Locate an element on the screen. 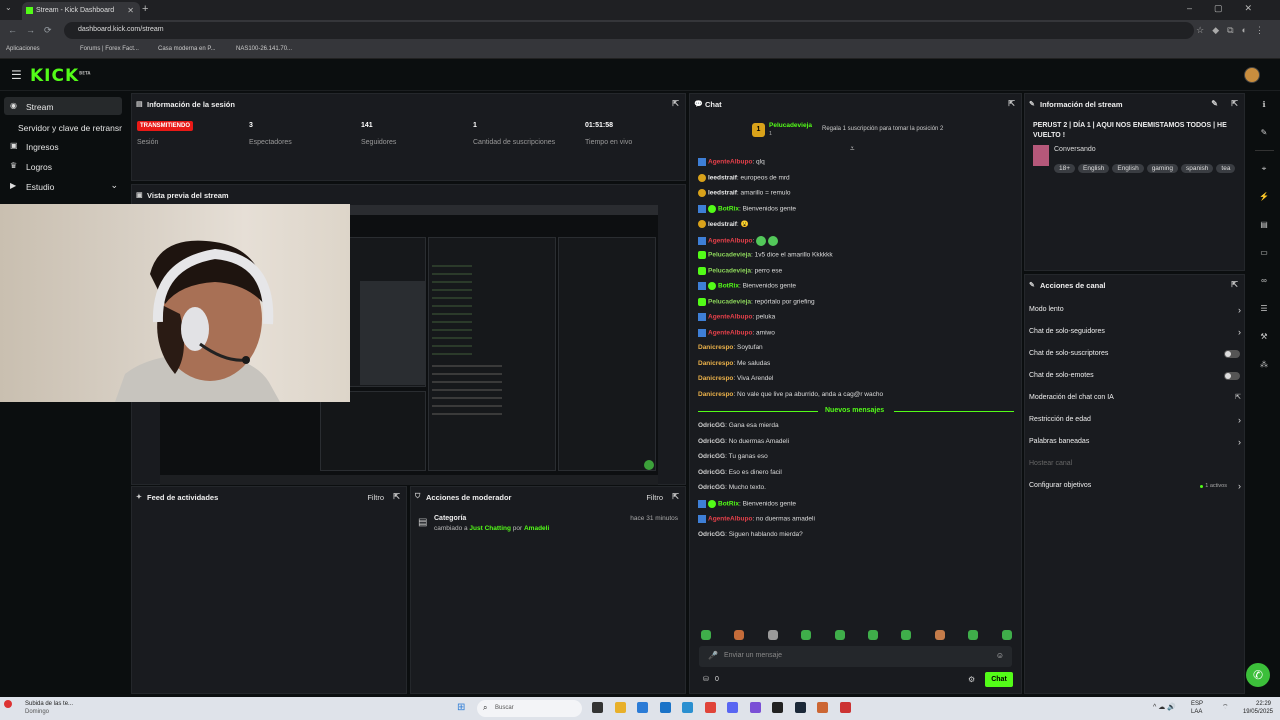  pencil-icon: ✎ is located at coordinates (1264, 133).